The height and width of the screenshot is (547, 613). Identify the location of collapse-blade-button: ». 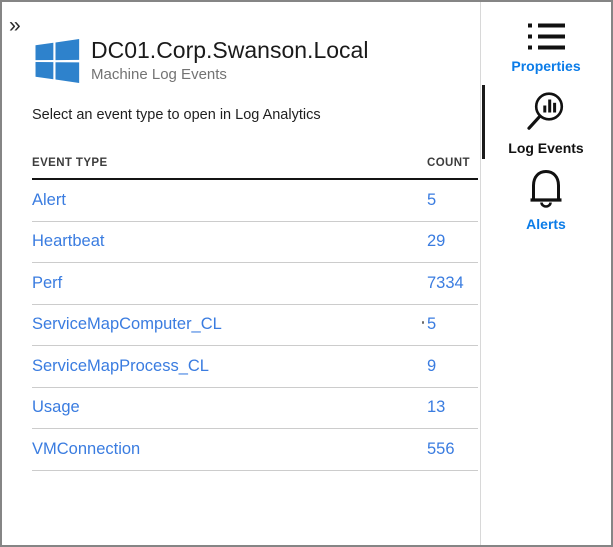
(15, 25).